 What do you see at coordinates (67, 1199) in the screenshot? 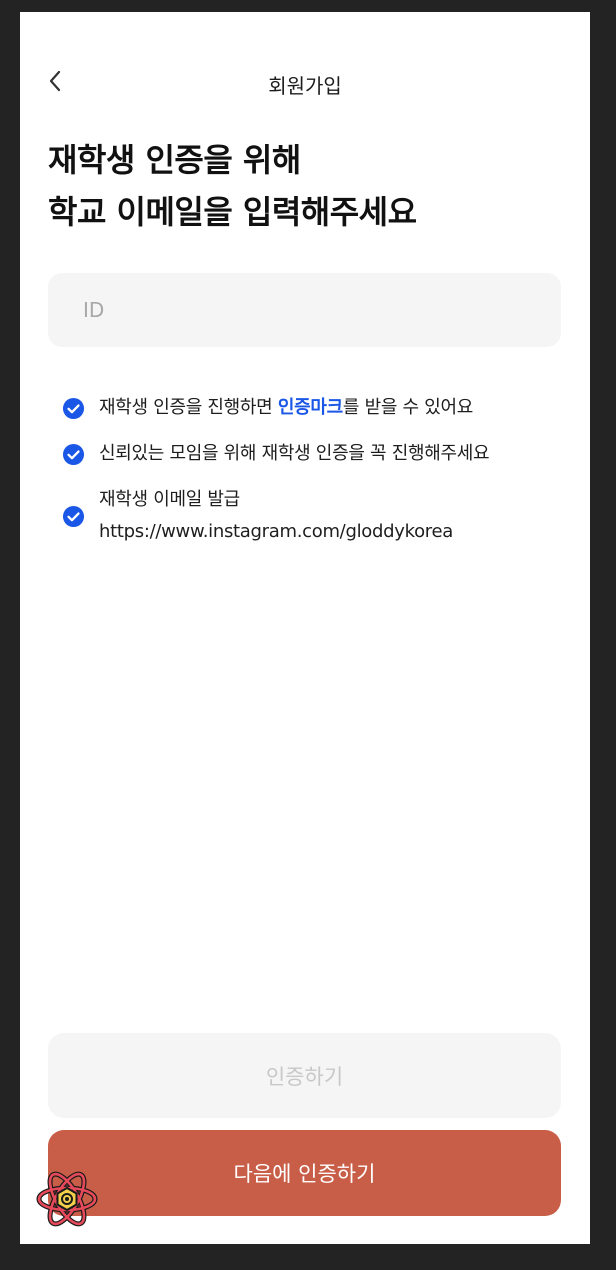
I see `react-logo-icon` at bounding box center [67, 1199].